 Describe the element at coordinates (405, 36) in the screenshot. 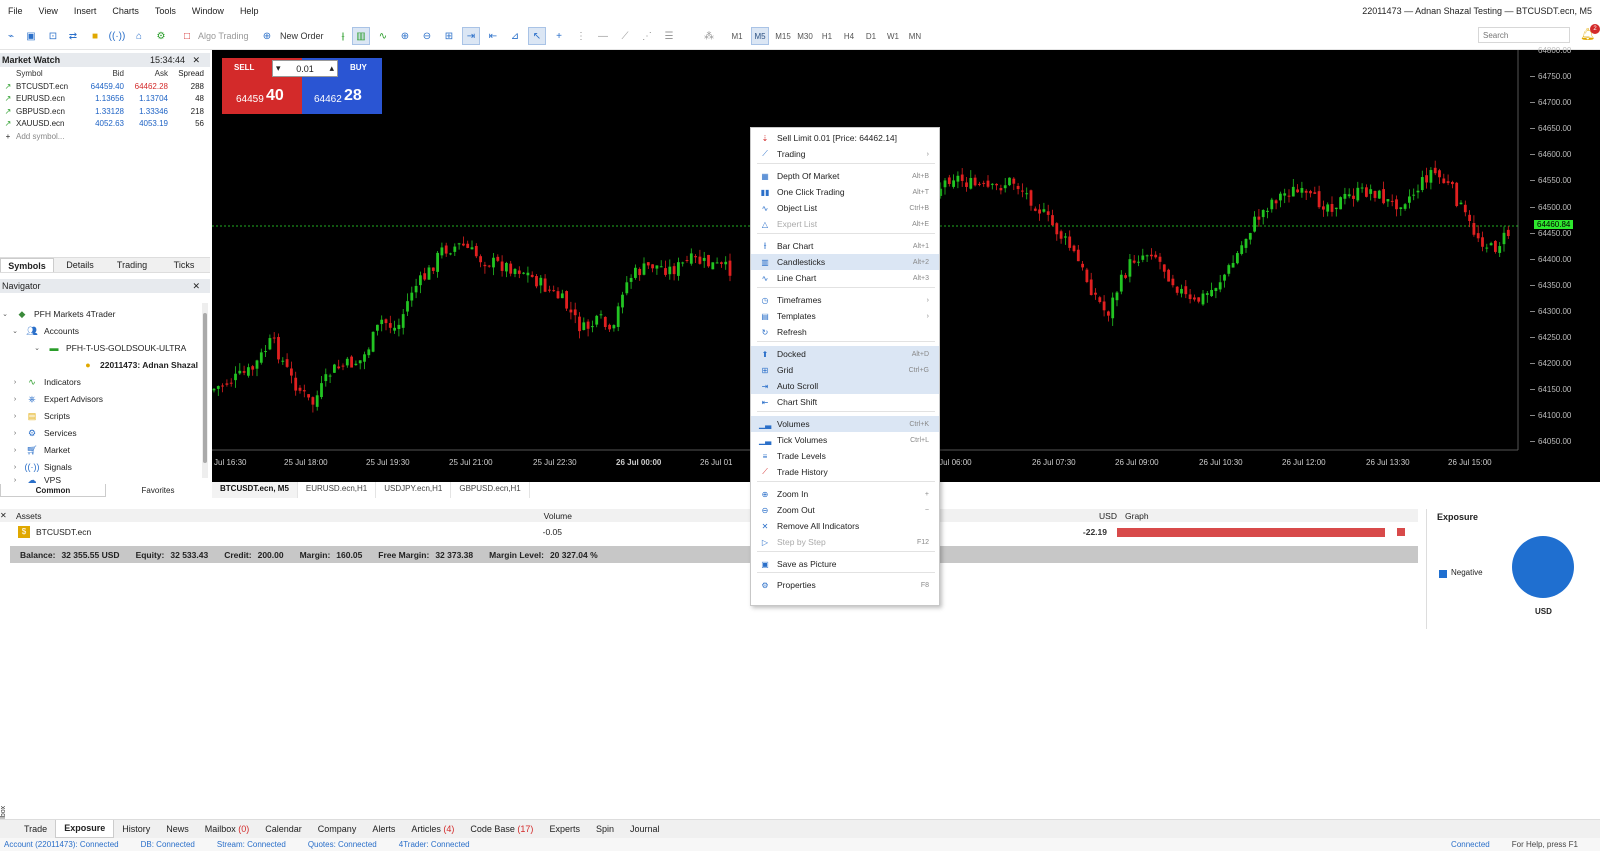

I see `zoom-in-tool-icon: ⊕` at that location.